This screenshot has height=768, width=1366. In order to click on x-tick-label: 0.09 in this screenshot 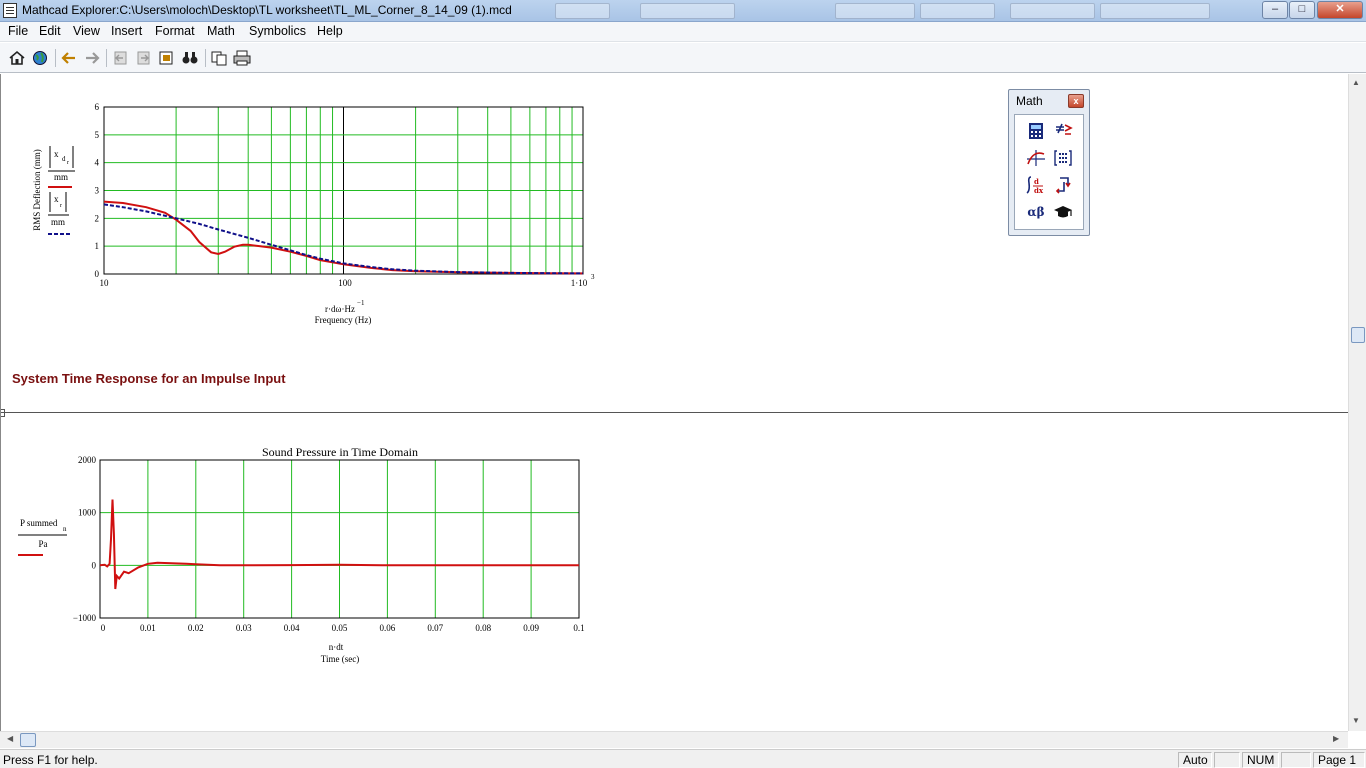, I will do `click(531, 628)`.